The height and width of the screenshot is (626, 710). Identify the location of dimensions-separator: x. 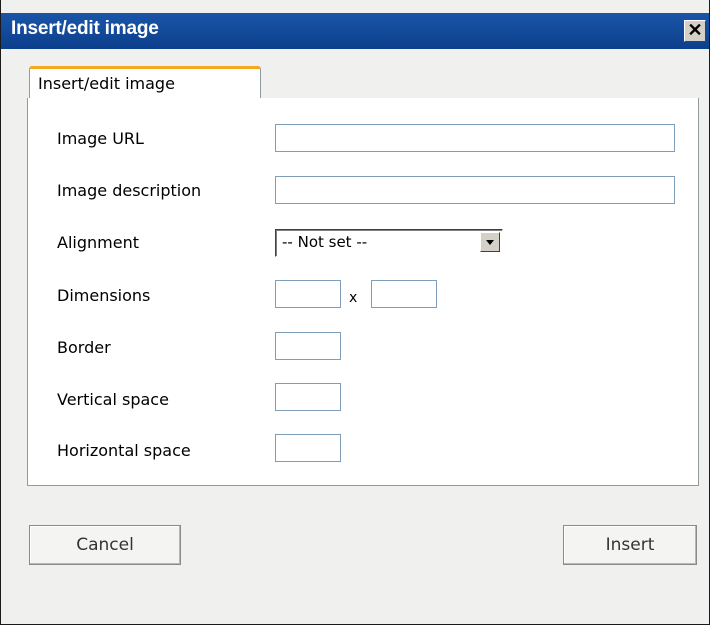
(353, 298).